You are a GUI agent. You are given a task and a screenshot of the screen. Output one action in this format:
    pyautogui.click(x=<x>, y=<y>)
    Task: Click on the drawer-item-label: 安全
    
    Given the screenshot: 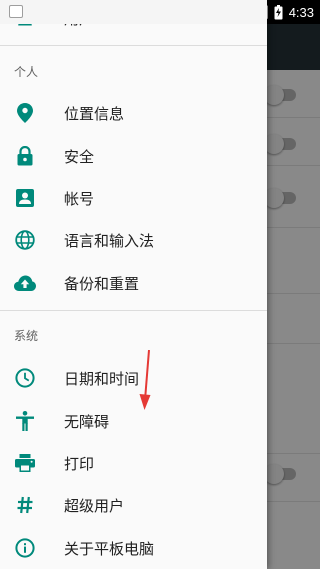 What is the action you would take?
    pyautogui.click(x=79, y=156)
    